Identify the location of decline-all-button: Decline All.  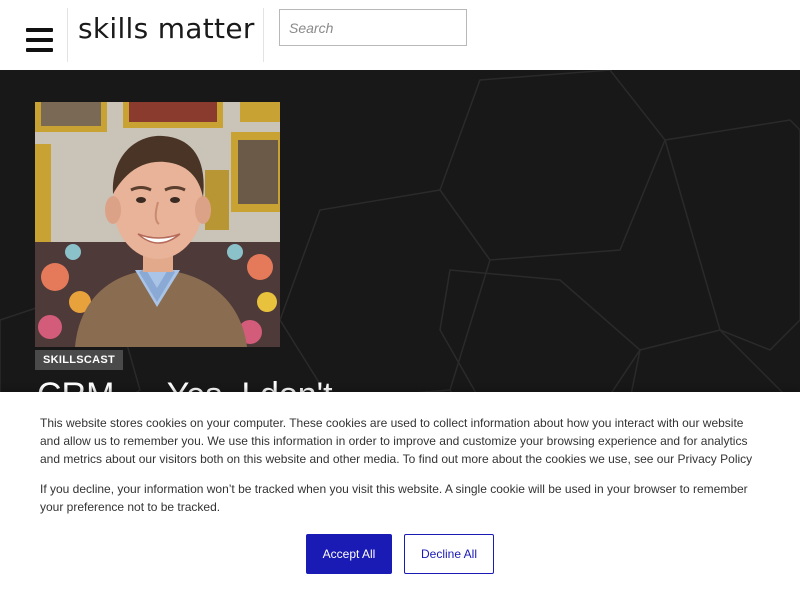
(449, 554).